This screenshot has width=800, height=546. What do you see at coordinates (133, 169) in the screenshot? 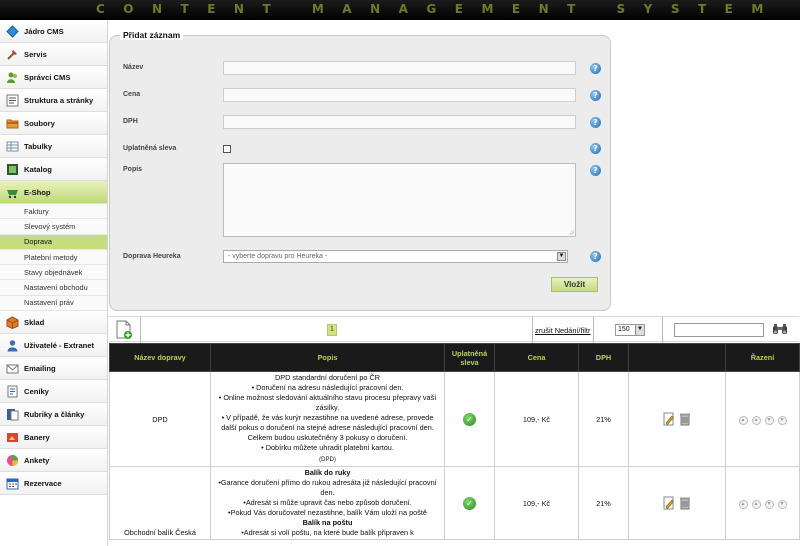
I see `description-label: Popis` at bounding box center [133, 169].